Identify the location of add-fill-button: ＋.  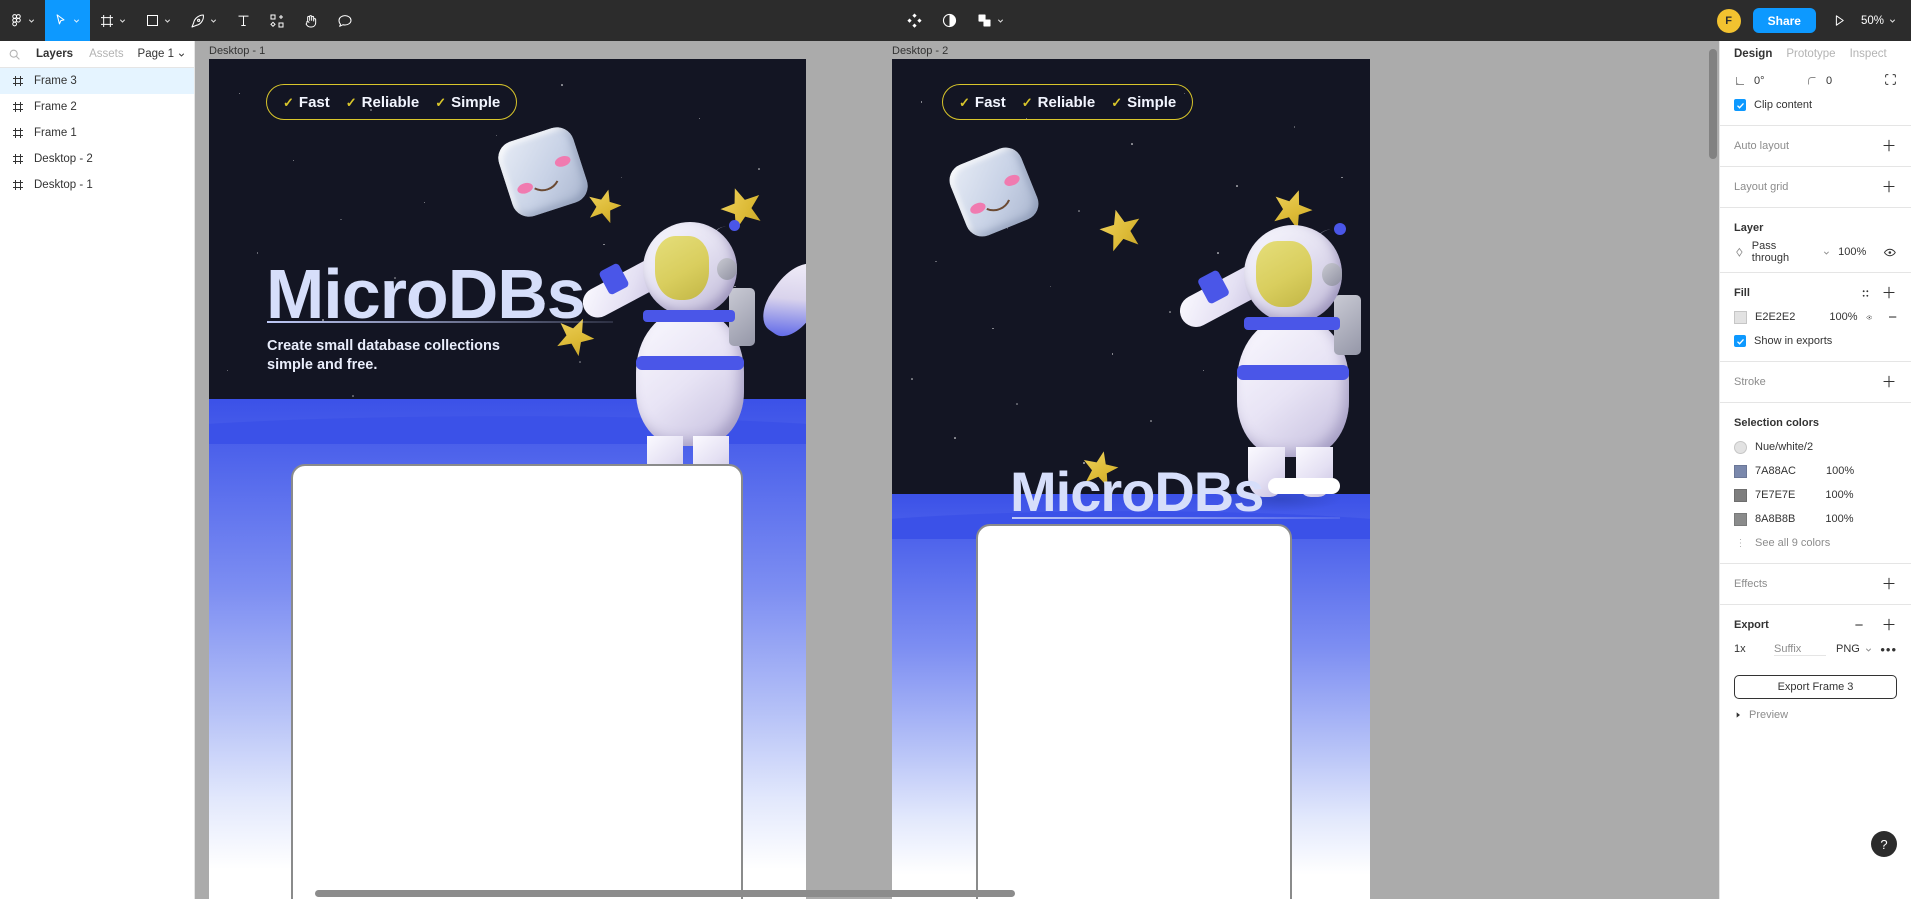
(1889, 293).